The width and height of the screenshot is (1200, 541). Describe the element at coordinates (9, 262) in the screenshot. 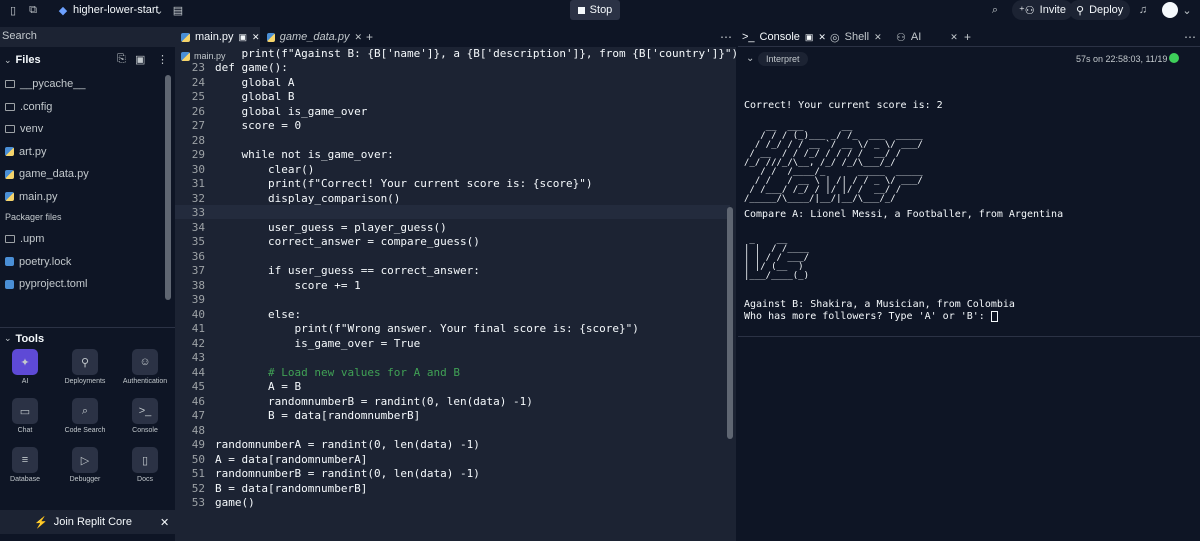

I see `file-icon` at that location.